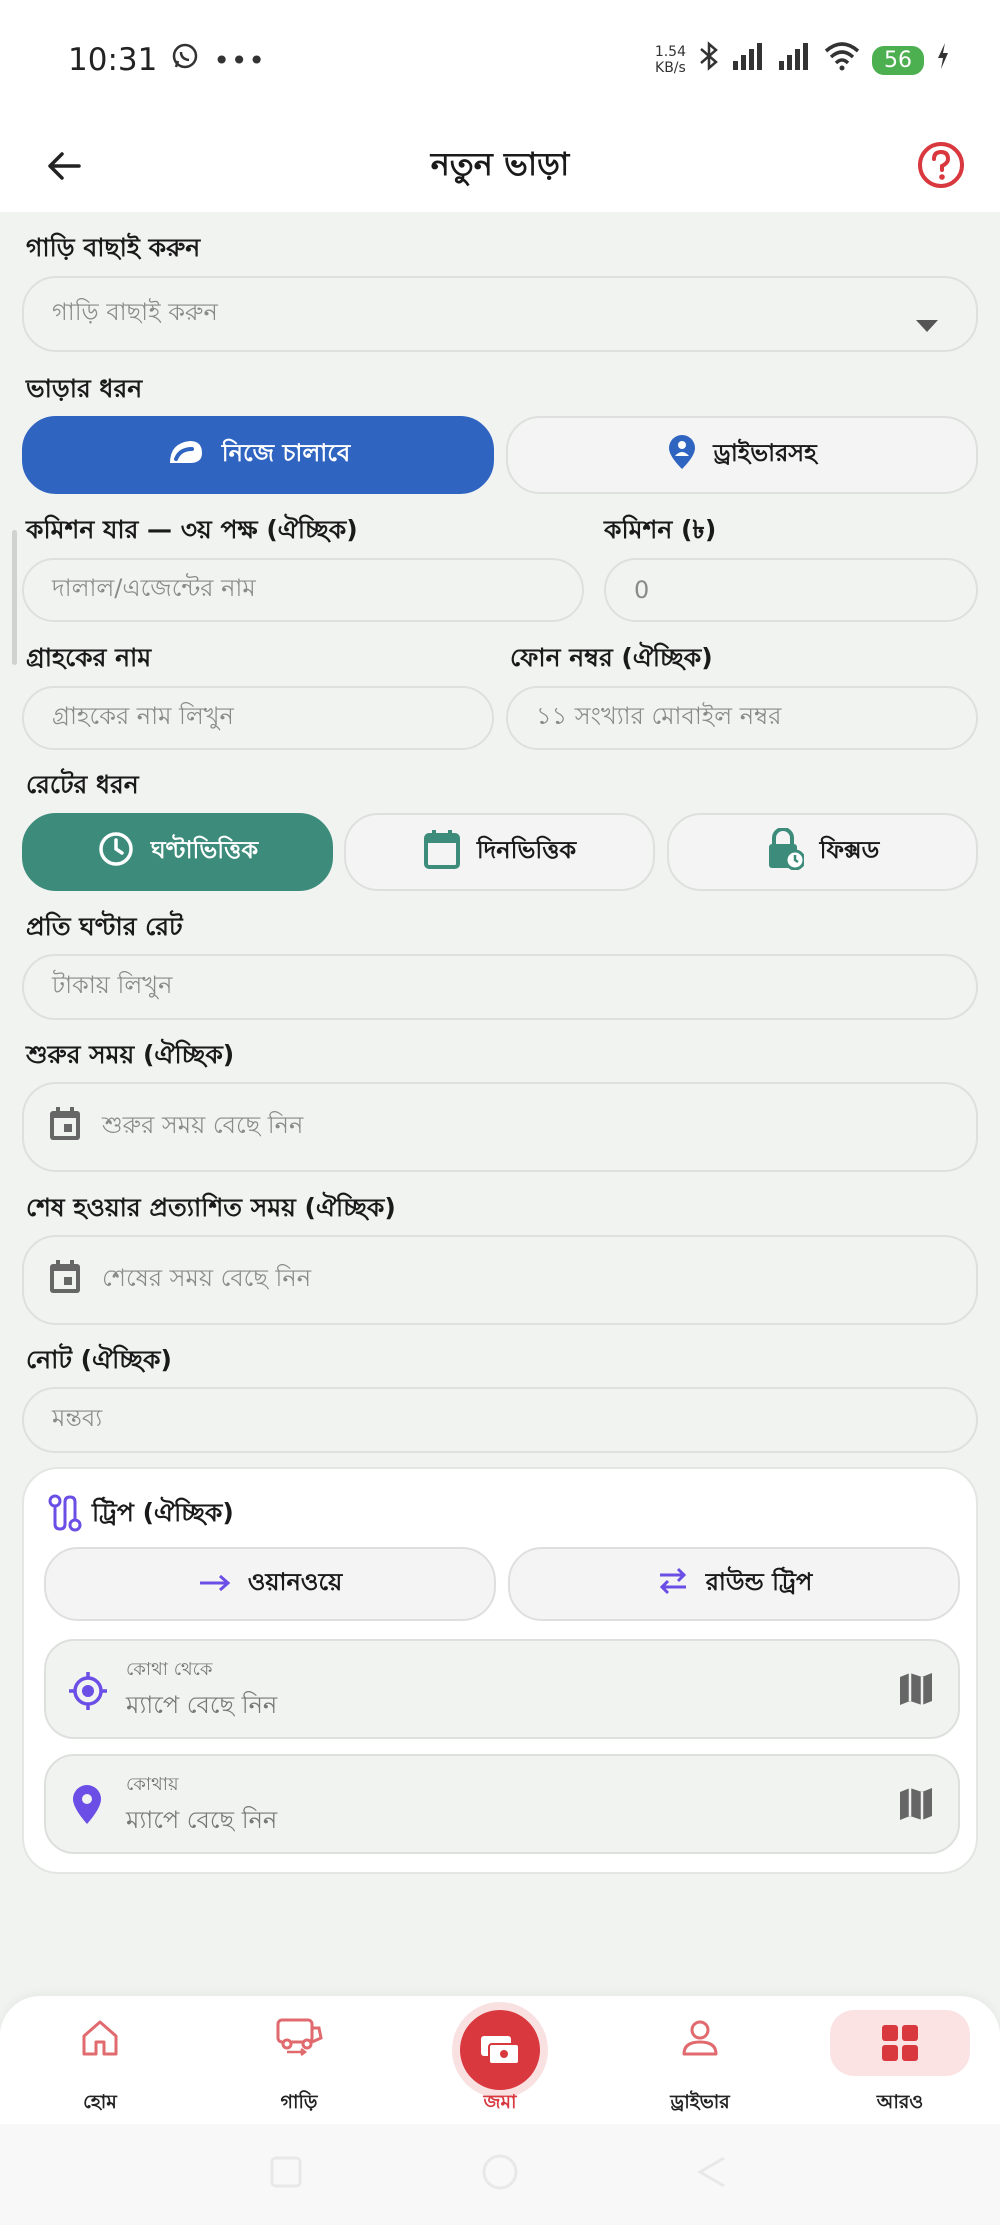 Image resolution: width=1000 pixels, height=2225 pixels. I want to click on more-dots-icon: •••, so click(239, 60).